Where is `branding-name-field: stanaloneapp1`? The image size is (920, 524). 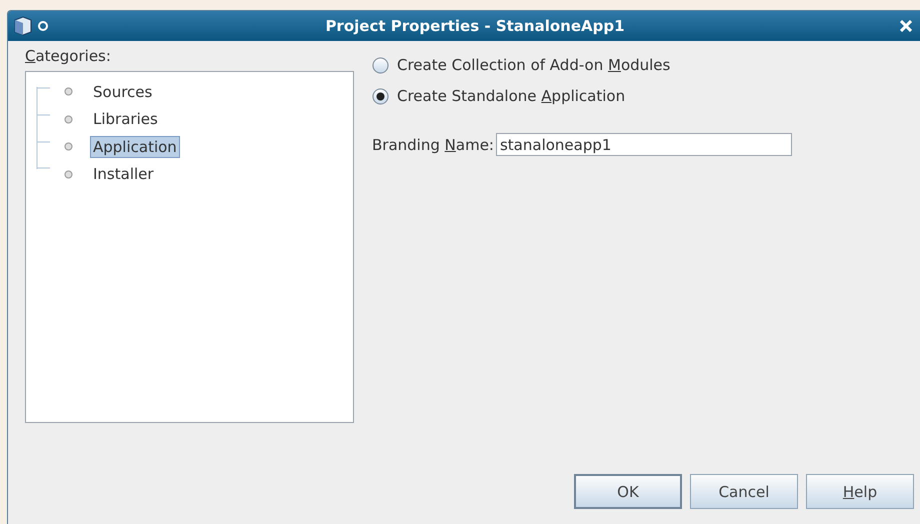
branding-name-field: stanaloneapp1 is located at coordinates (644, 144).